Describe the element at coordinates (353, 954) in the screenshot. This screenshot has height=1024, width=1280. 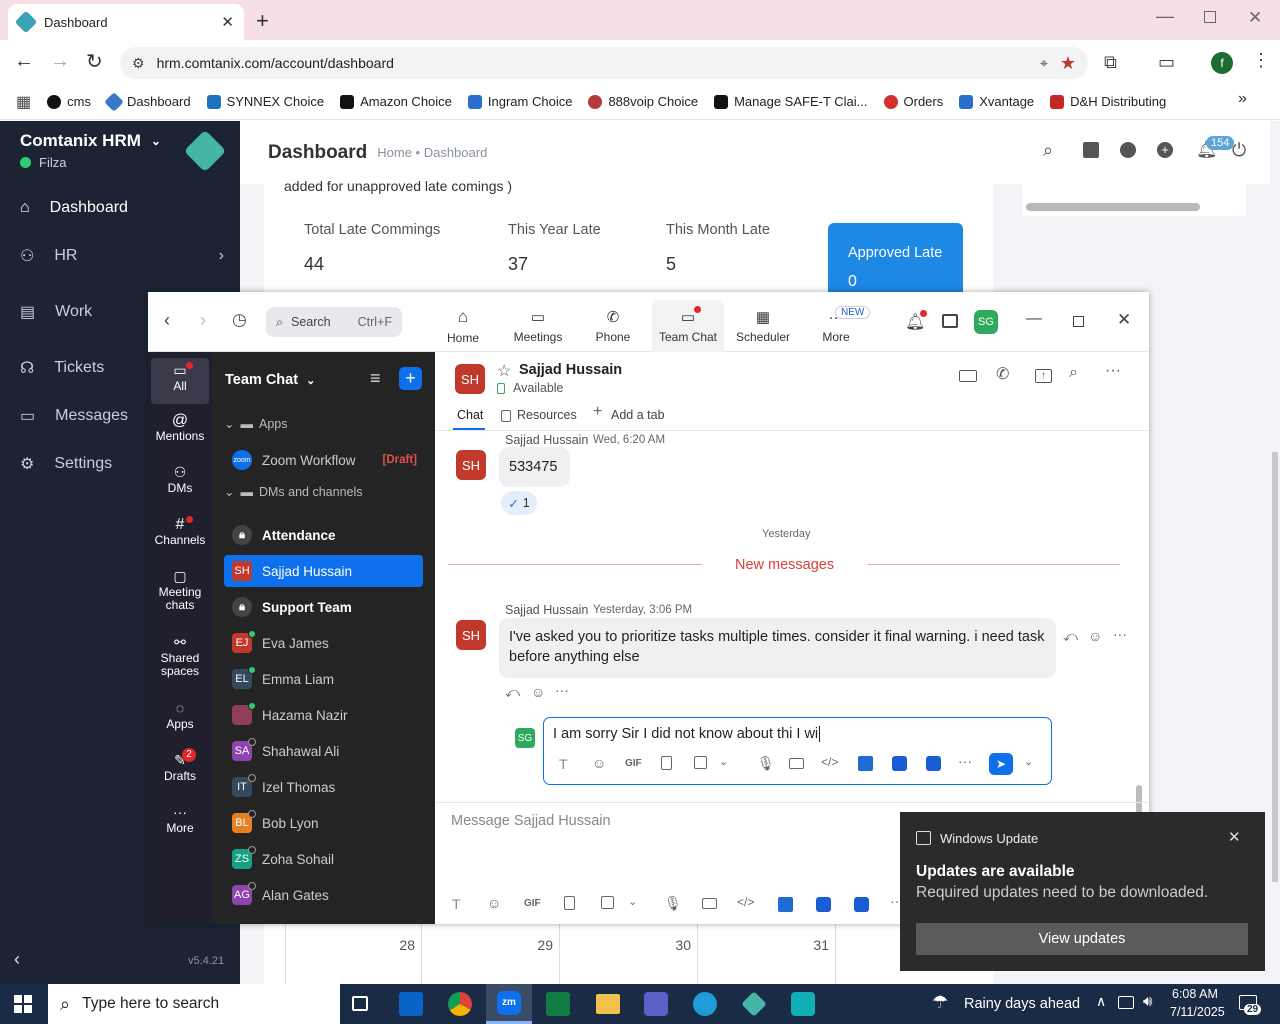
I see `calendar-cell: 28` at that location.